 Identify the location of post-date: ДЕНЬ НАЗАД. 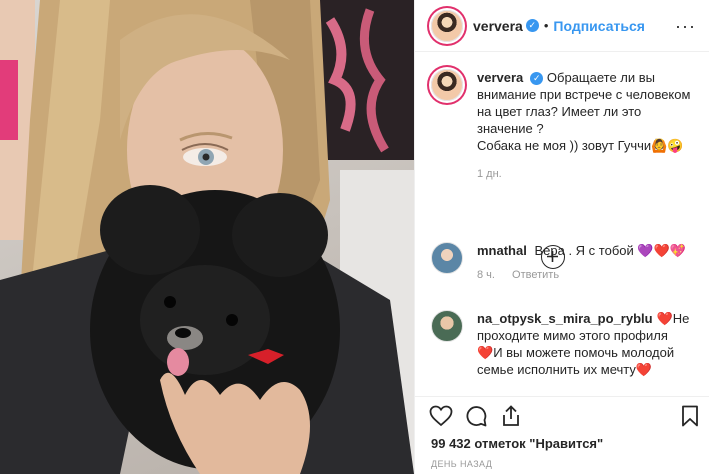
(462, 464).